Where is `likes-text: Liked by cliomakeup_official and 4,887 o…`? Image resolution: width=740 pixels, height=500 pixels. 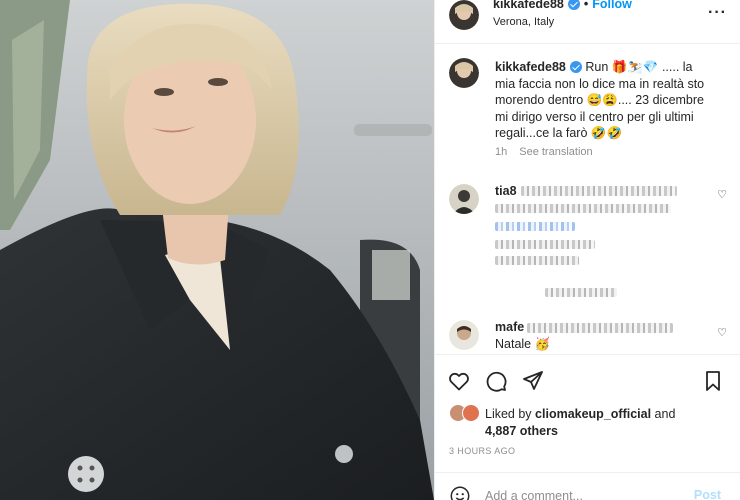 likes-text: Liked by cliomakeup_official and 4,887 o… is located at coordinates (610, 423).